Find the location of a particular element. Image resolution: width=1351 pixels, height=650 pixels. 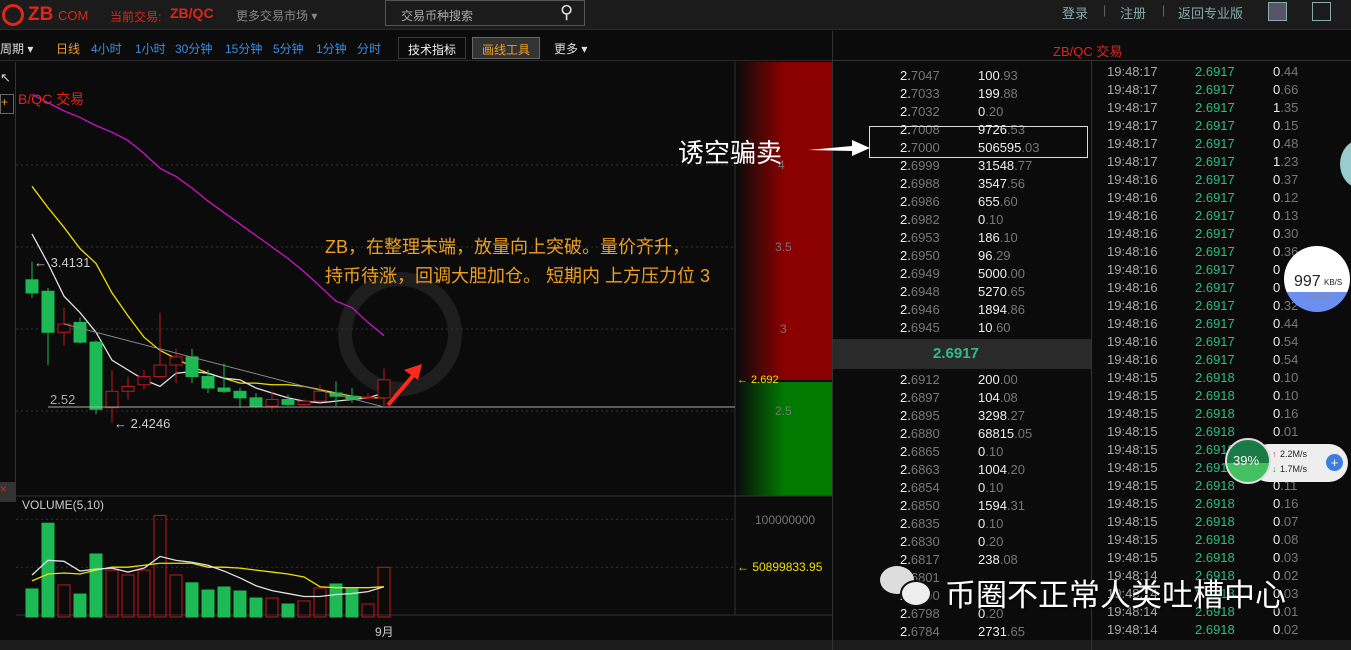

ask-amount: 199.88 is located at coordinates (998, 93).